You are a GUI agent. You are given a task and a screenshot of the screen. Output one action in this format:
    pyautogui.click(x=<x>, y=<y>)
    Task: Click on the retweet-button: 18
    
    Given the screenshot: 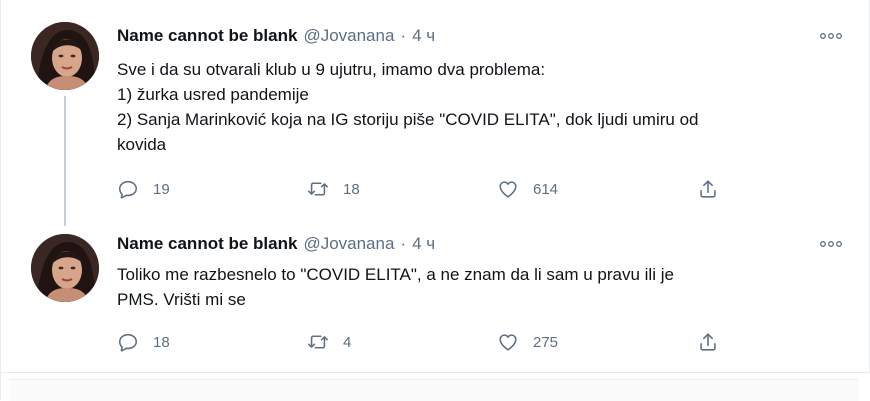 What is the action you would take?
    pyautogui.click(x=333, y=189)
    